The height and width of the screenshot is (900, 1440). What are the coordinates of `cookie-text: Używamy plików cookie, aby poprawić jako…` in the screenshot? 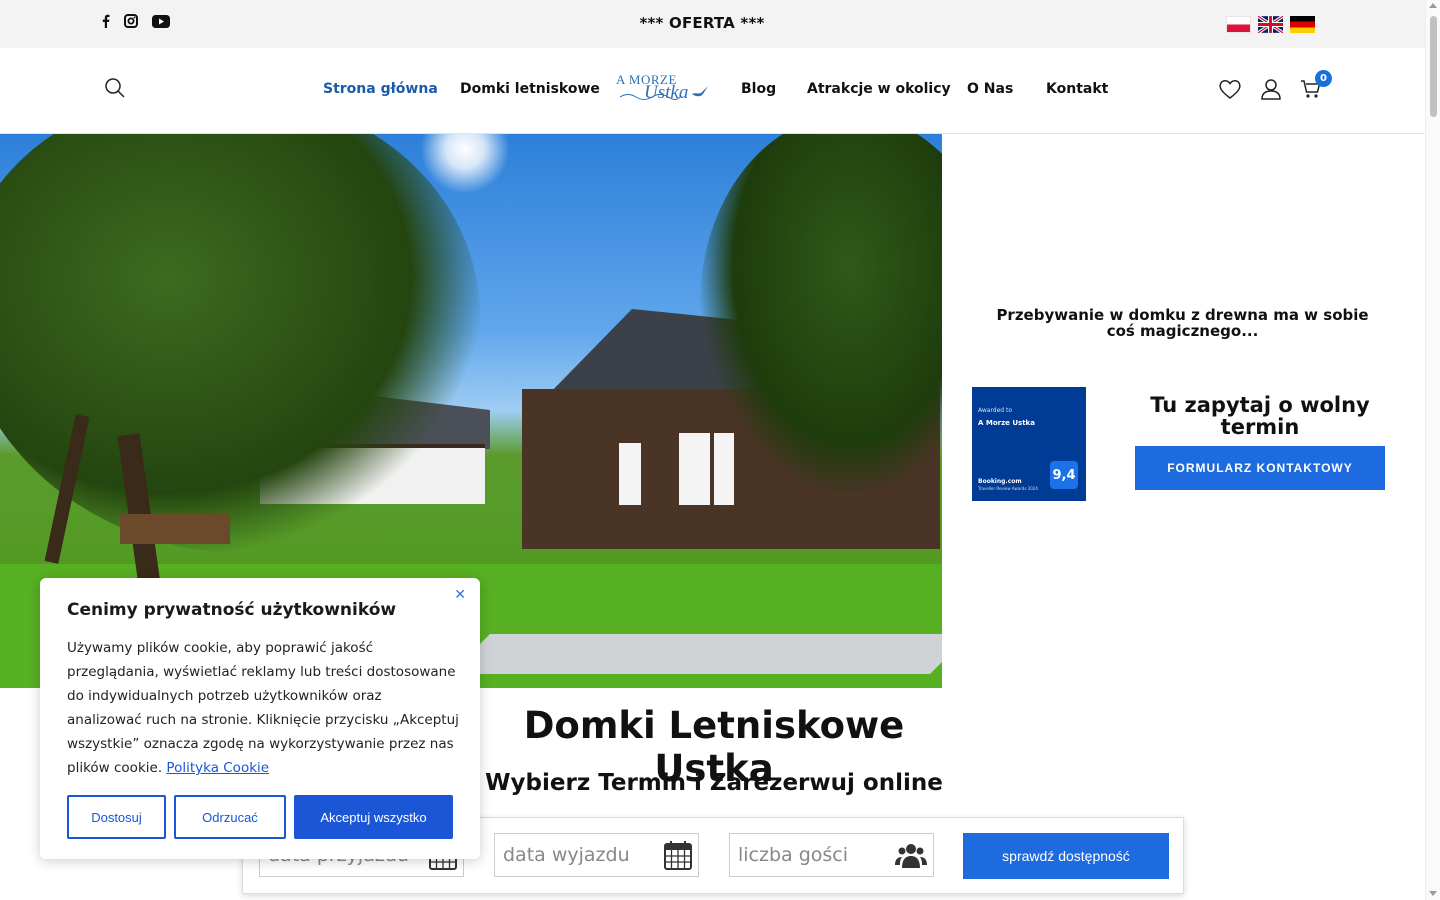 It's located at (263, 708).